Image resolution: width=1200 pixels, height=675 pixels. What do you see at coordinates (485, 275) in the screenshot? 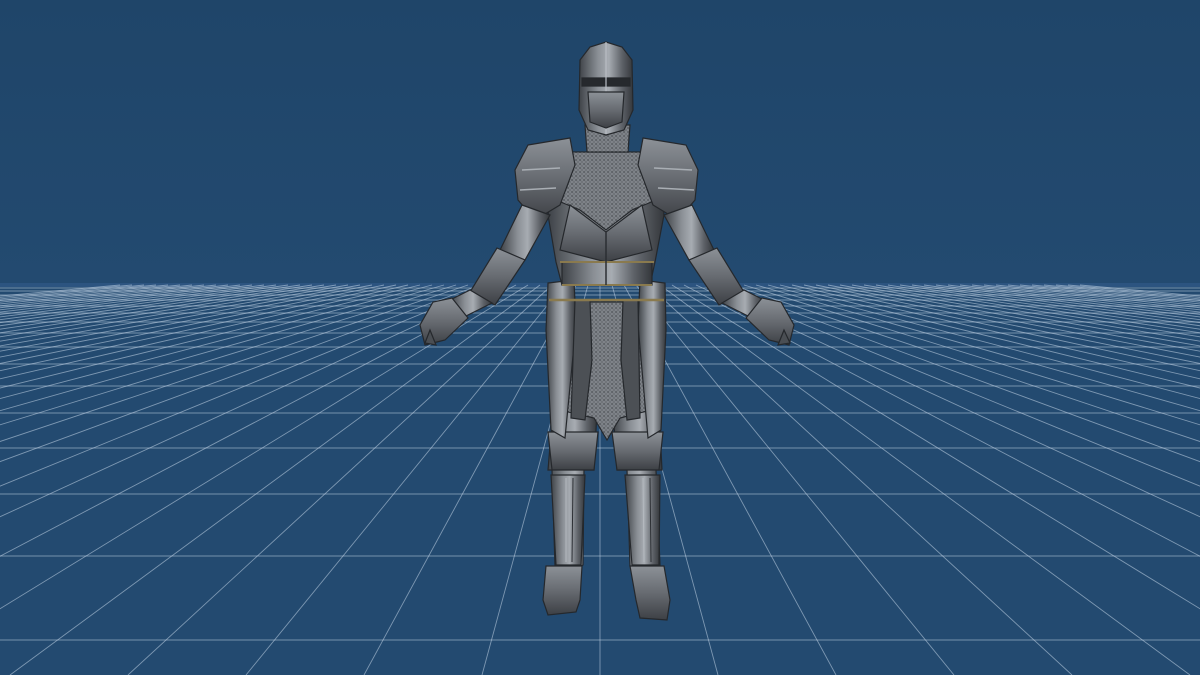
I see `left-arm` at bounding box center [485, 275].